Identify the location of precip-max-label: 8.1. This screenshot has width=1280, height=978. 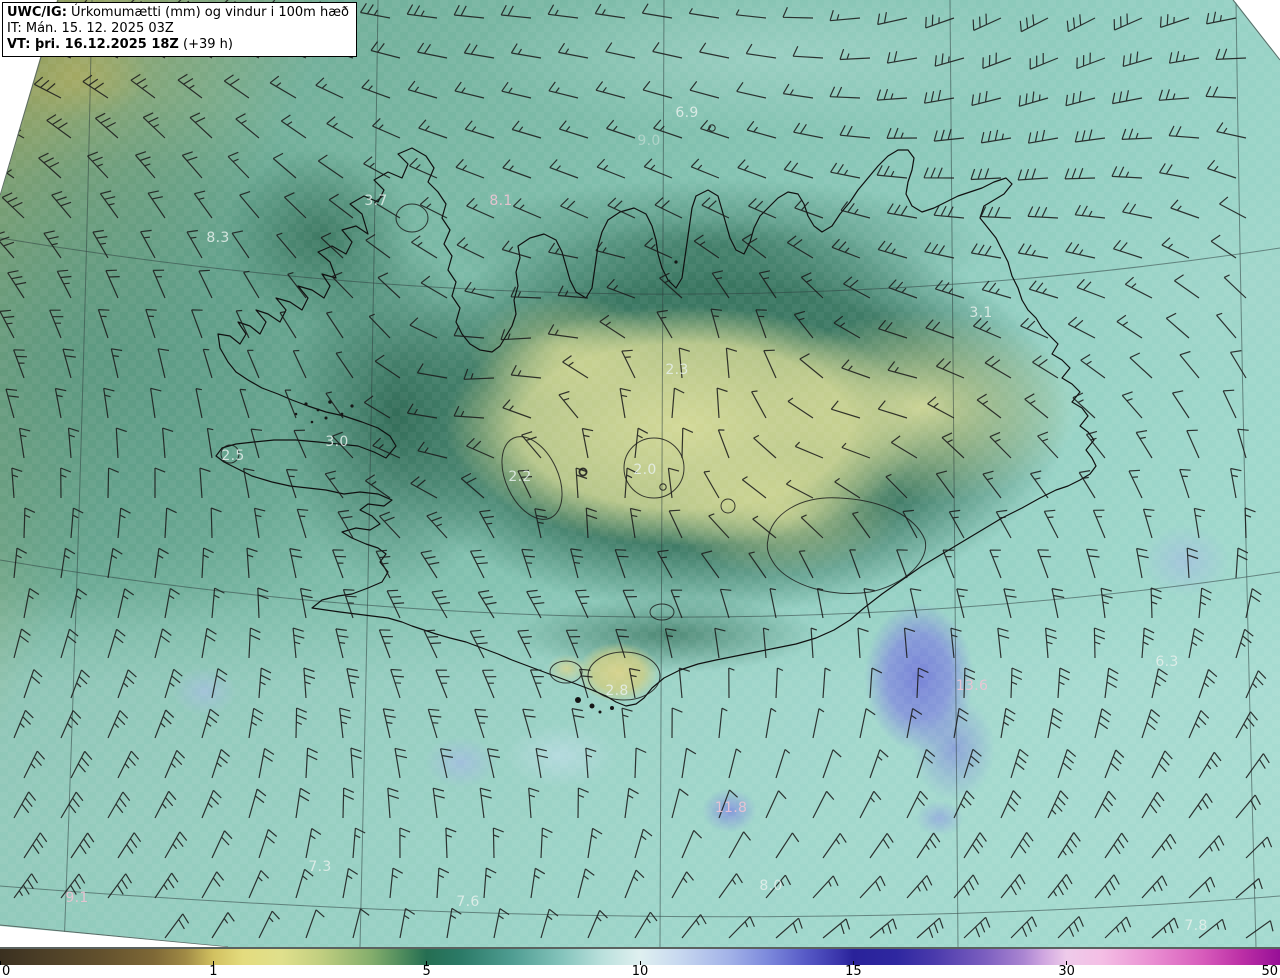
(501, 201).